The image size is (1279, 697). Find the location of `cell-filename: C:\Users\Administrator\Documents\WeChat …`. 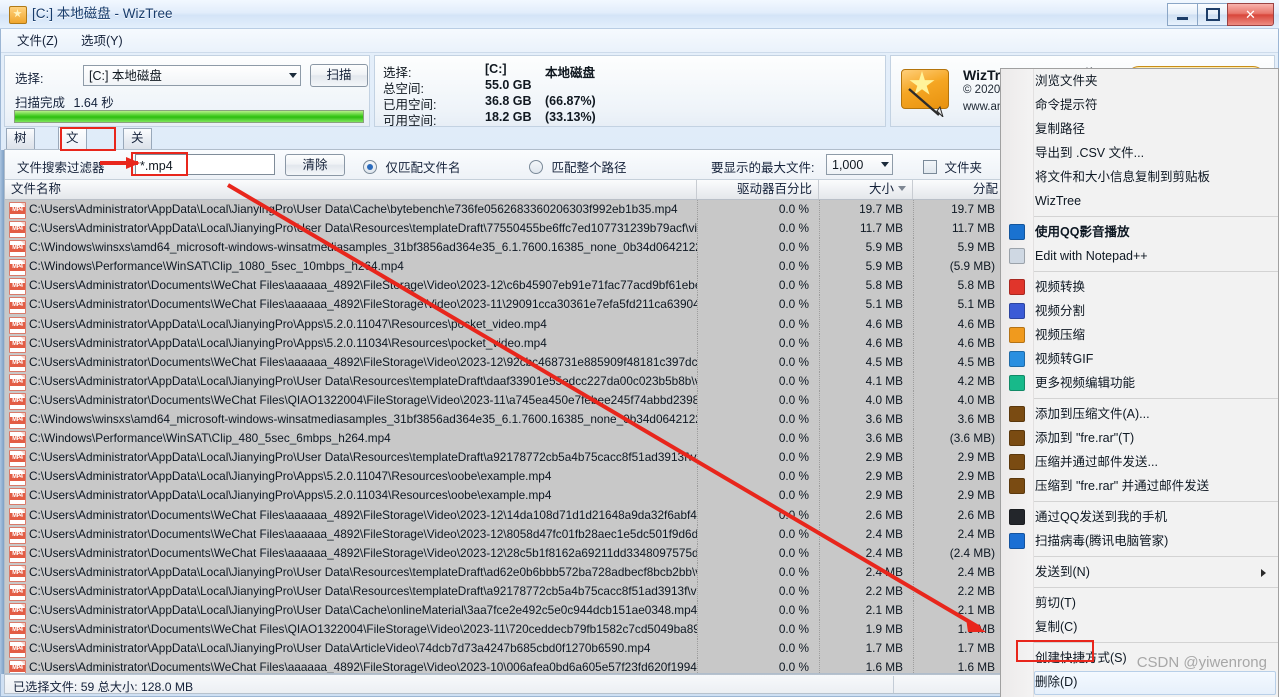

cell-filename: C:\Users\Administrator\Documents\WeChat … is located at coordinates (363, 666).